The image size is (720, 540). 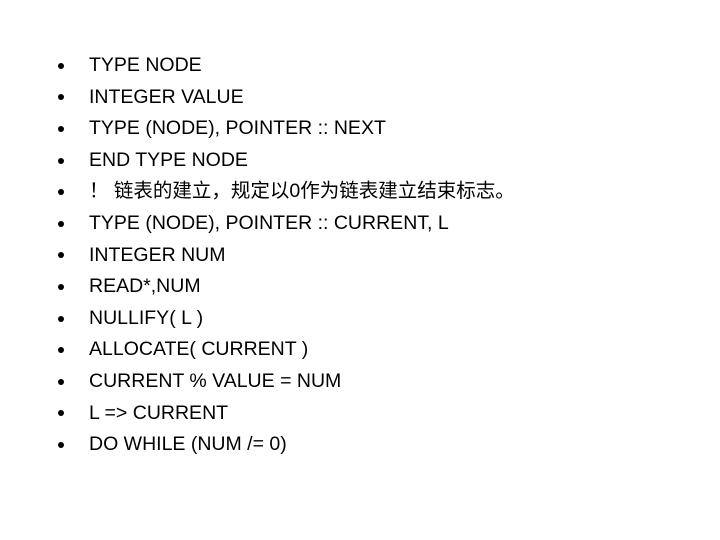 What do you see at coordinates (237, 128) in the screenshot?
I see `bullet-text: TYPE (NODE), POINTER :: NEXT` at bounding box center [237, 128].